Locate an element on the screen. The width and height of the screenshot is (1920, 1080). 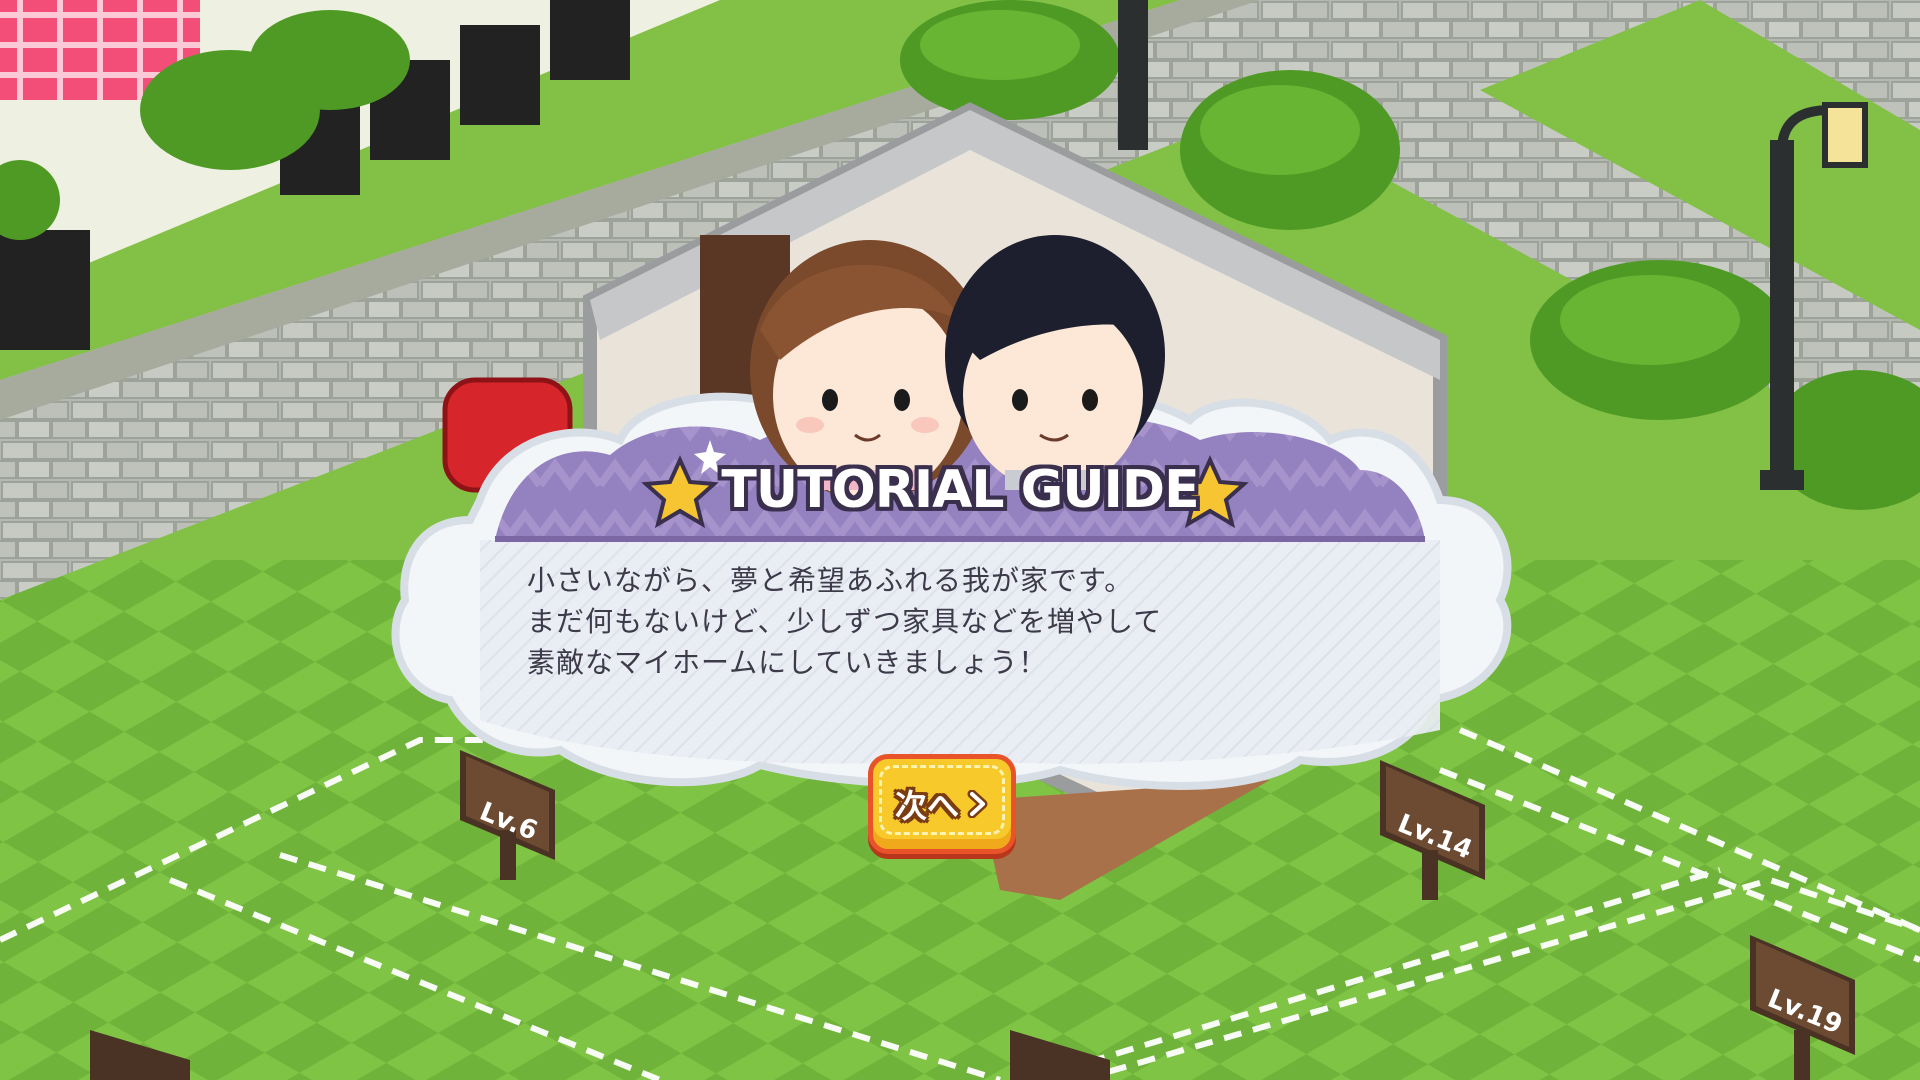
tutorial-message-line: 素敵なマイホームにしていきましょう！ is located at coordinates (787, 662).